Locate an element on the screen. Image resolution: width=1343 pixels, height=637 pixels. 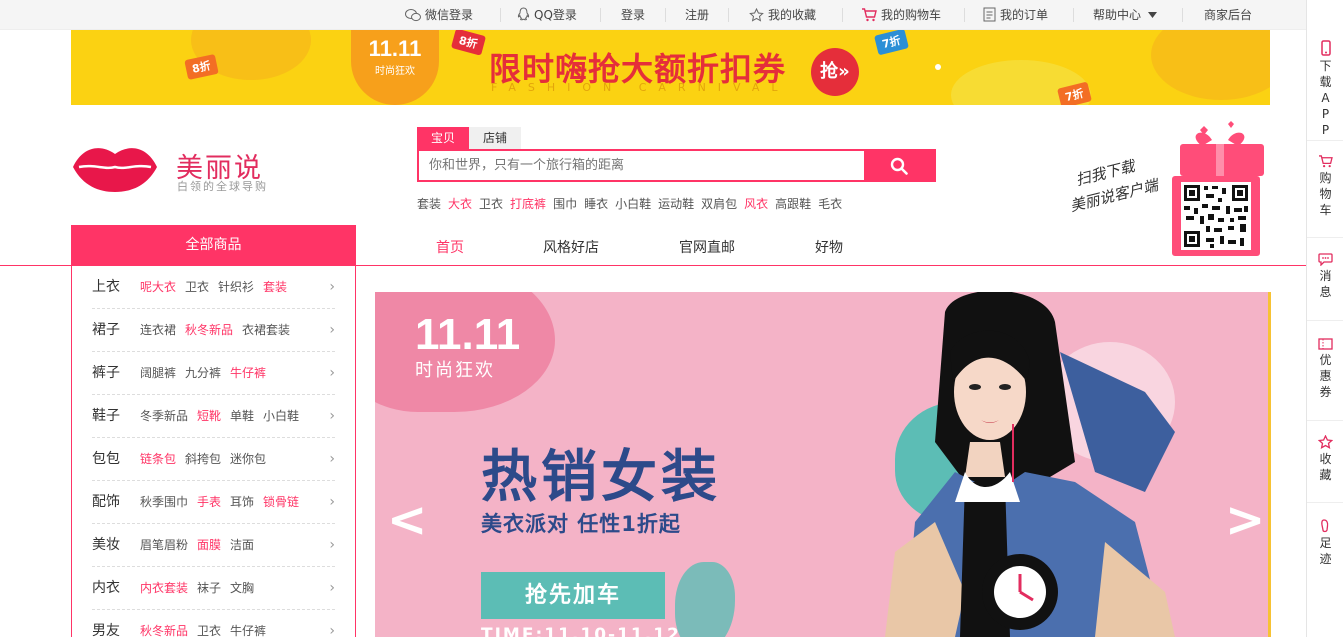
subcategory-link: 袜子 is located at coordinates (209, 588).